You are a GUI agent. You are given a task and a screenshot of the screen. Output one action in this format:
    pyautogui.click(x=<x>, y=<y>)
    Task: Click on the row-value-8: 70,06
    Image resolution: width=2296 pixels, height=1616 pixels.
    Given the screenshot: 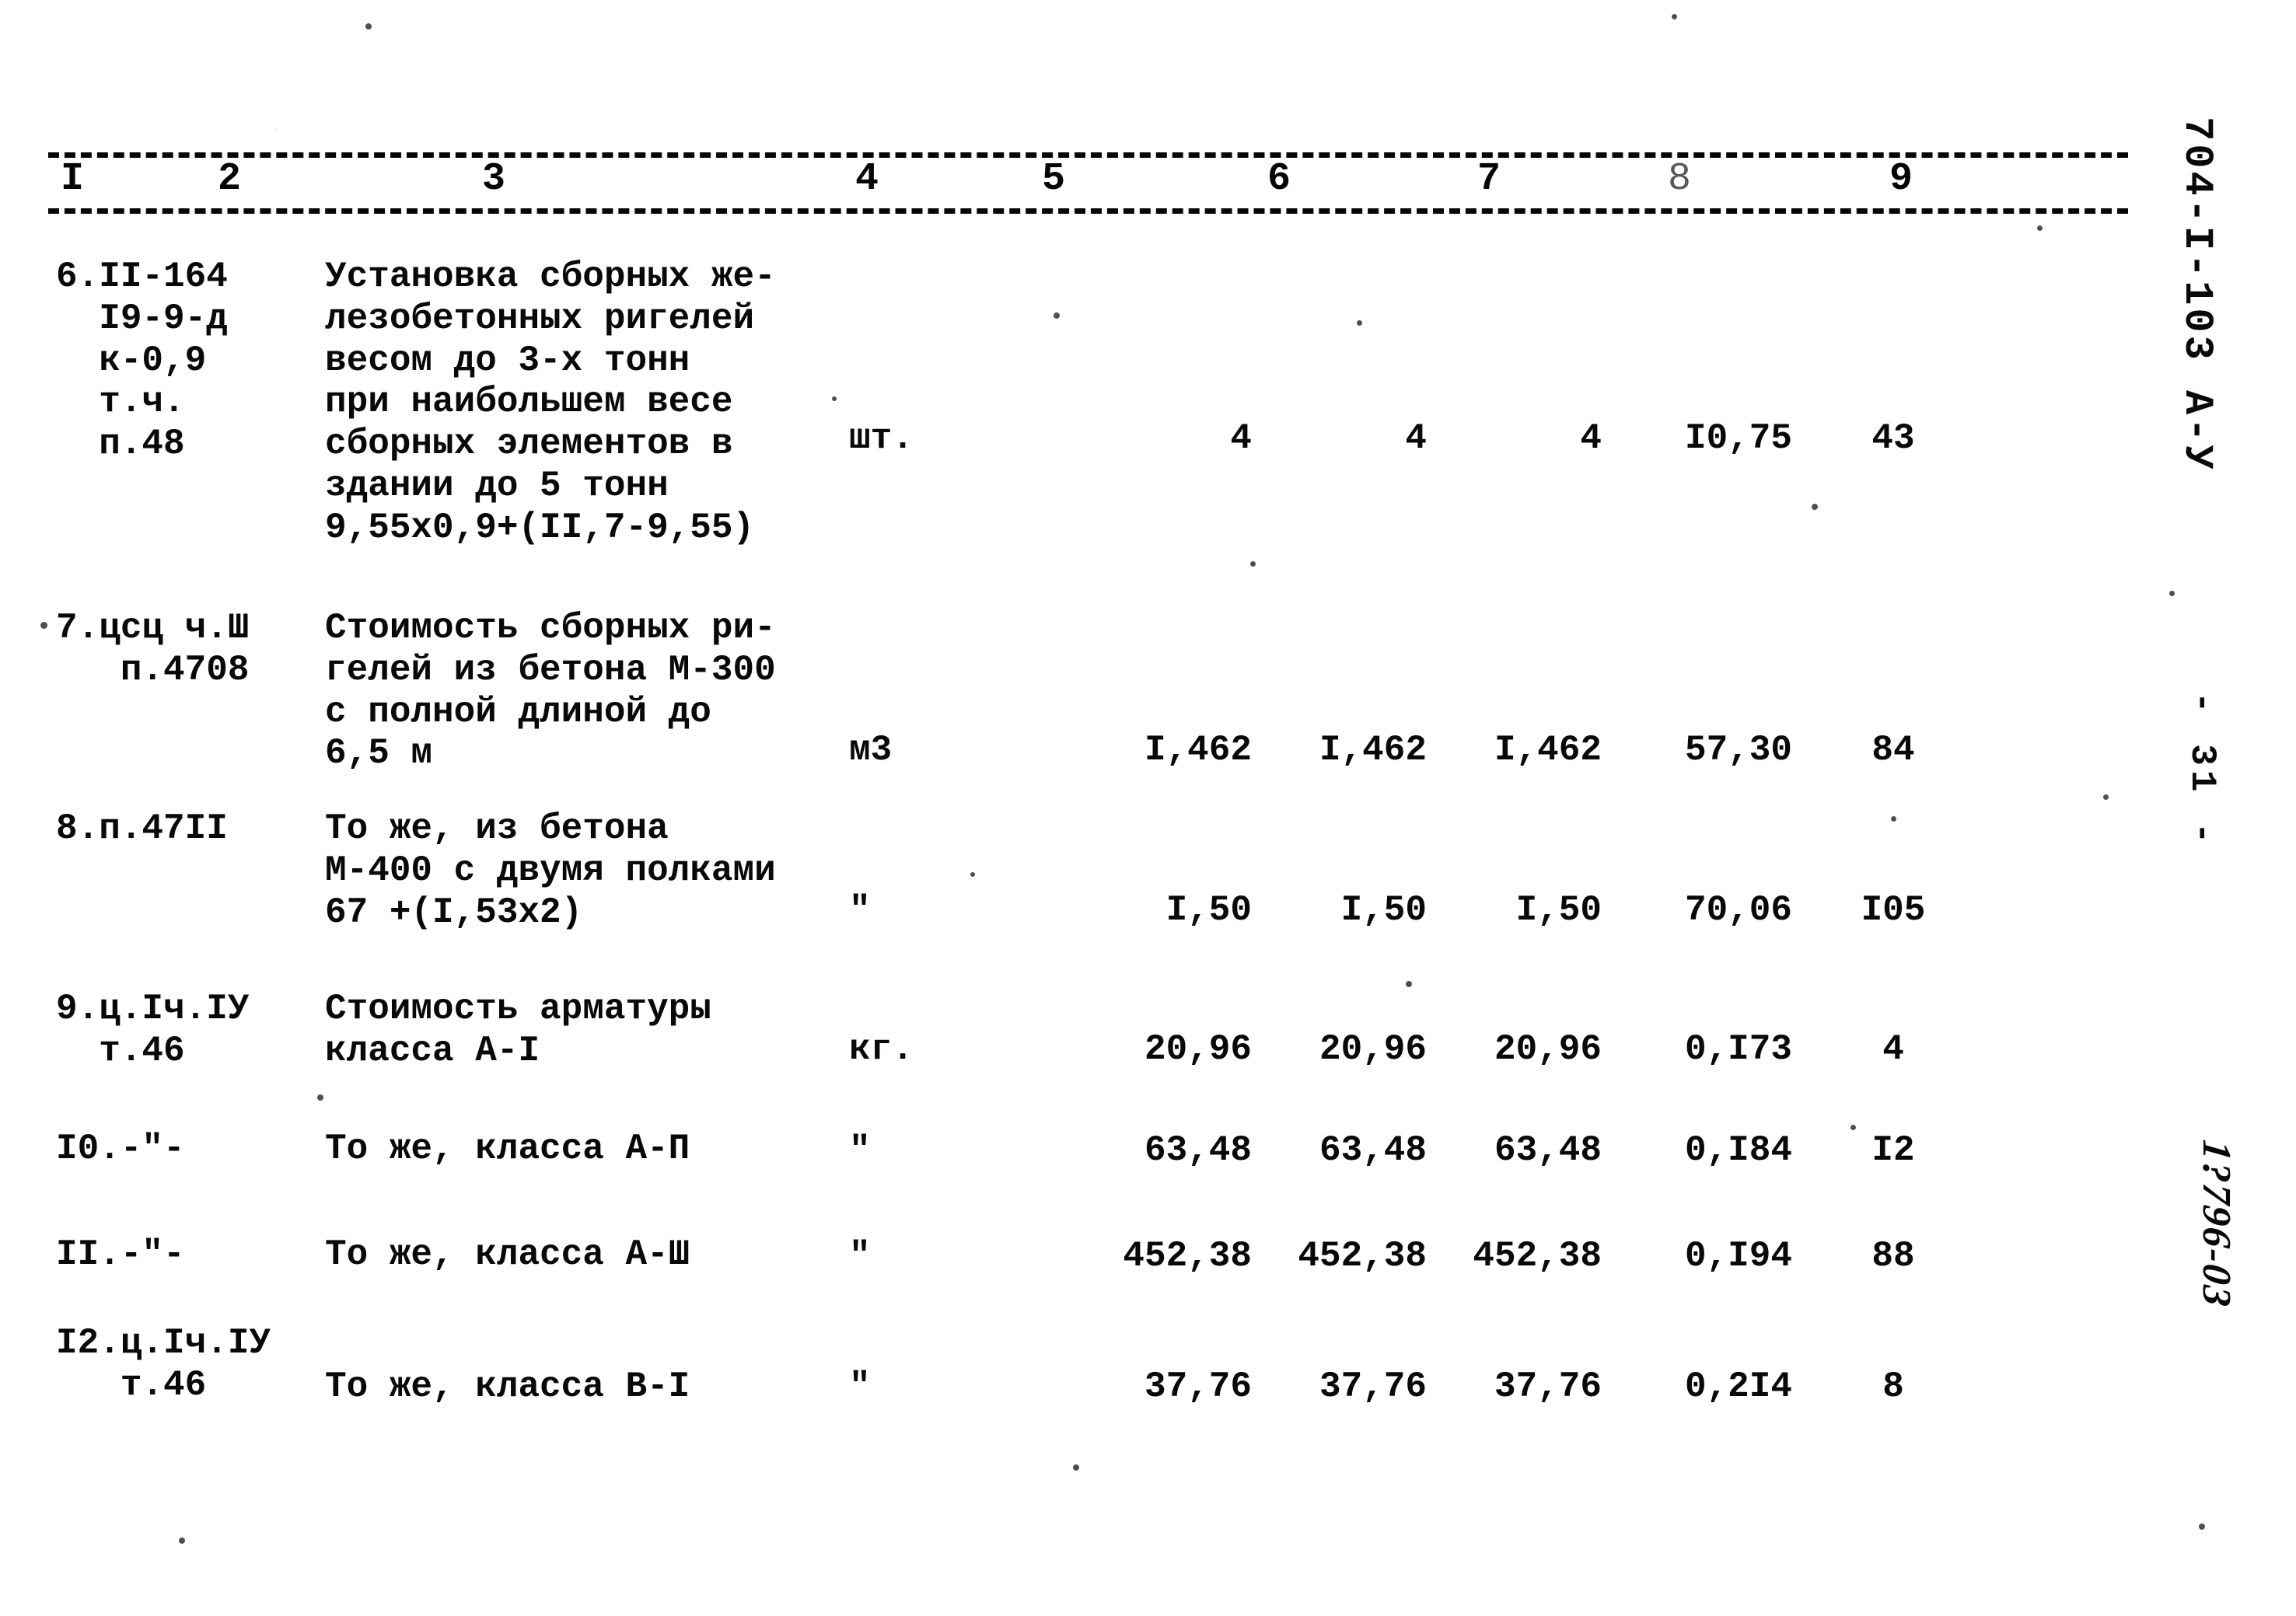 What is the action you would take?
    pyautogui.click(x=1738, y=910)
    